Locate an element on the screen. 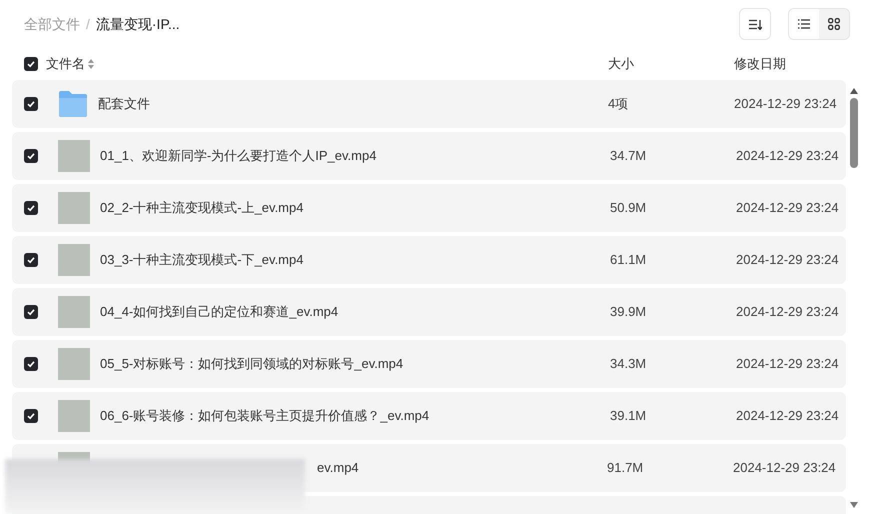  column-header: 修改日期 is located at coordinates (760, 64).